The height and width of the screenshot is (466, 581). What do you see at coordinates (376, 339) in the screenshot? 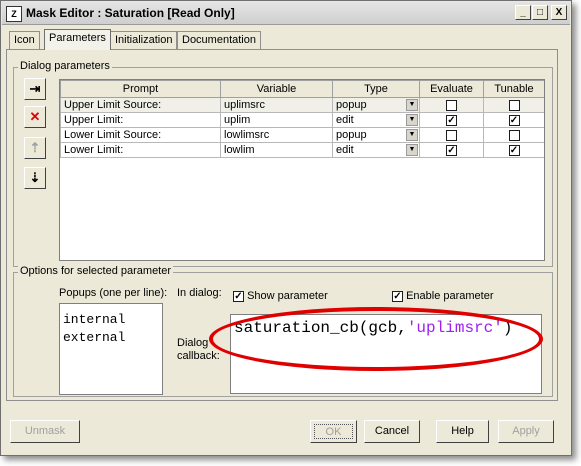
I see `highlight-ellipse` at bounding box center [376, 339].